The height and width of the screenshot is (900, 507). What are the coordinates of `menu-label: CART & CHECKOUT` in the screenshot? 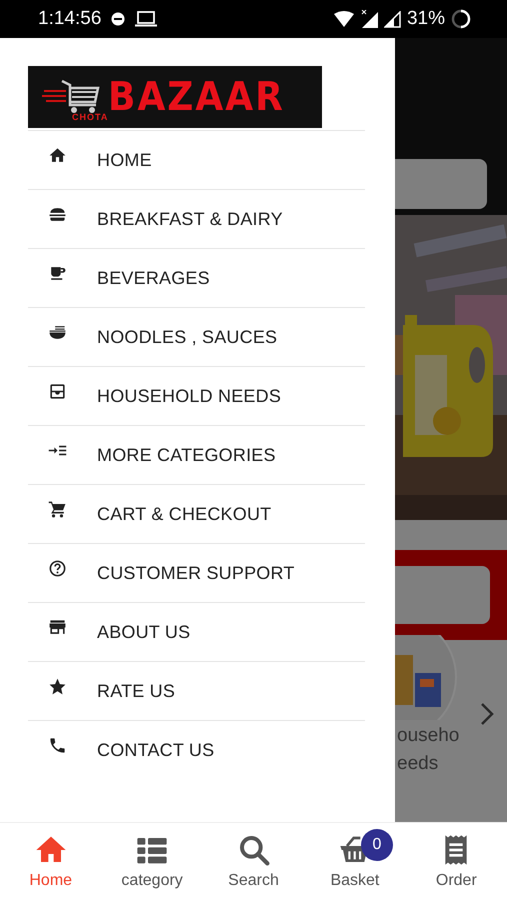 It's located at (184, 514).